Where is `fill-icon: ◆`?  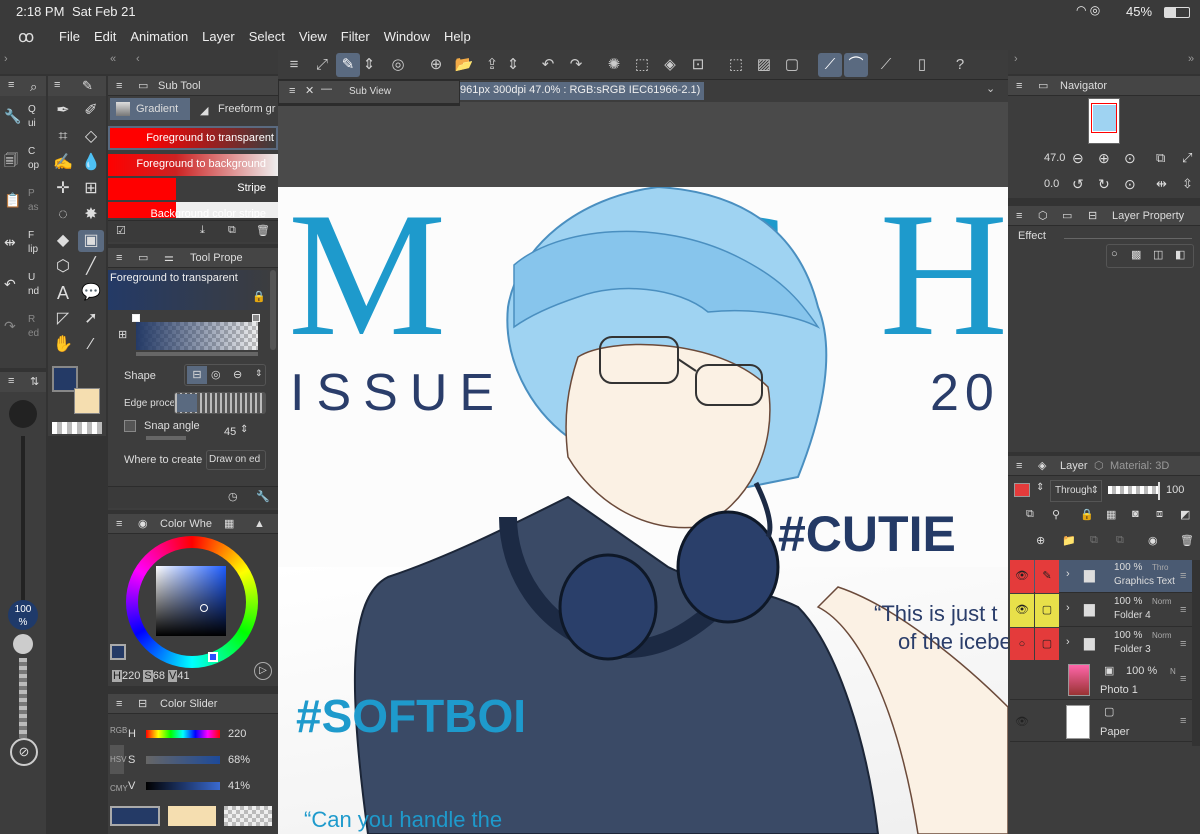 fill-icon: ◆ is located at coordinates (63, 241).